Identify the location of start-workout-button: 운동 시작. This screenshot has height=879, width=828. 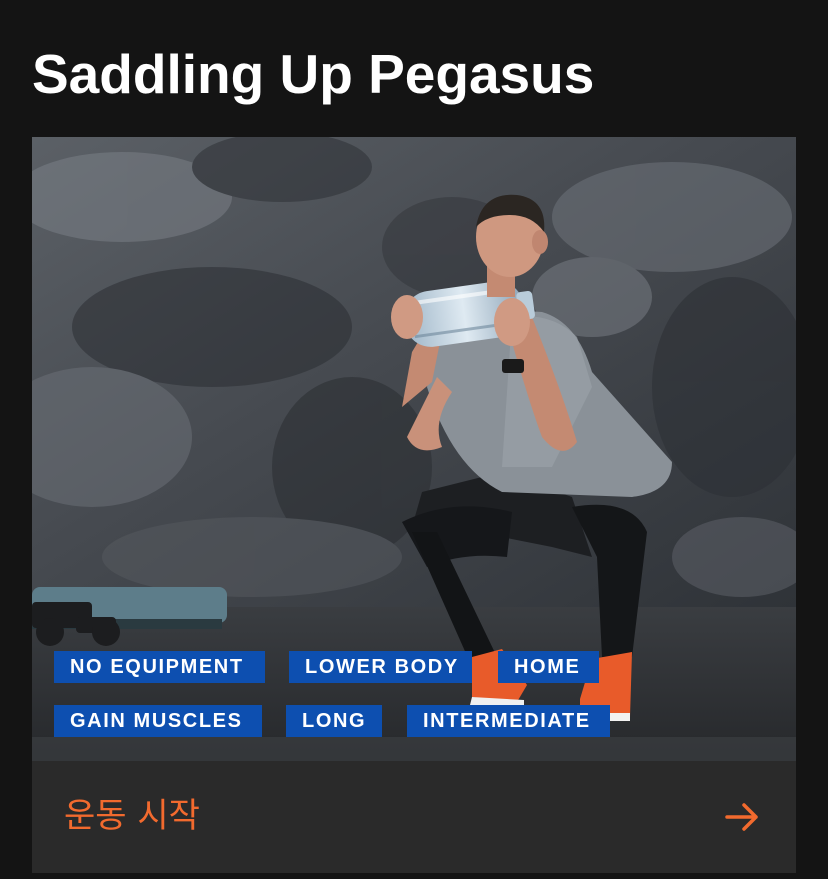
(414, 817).